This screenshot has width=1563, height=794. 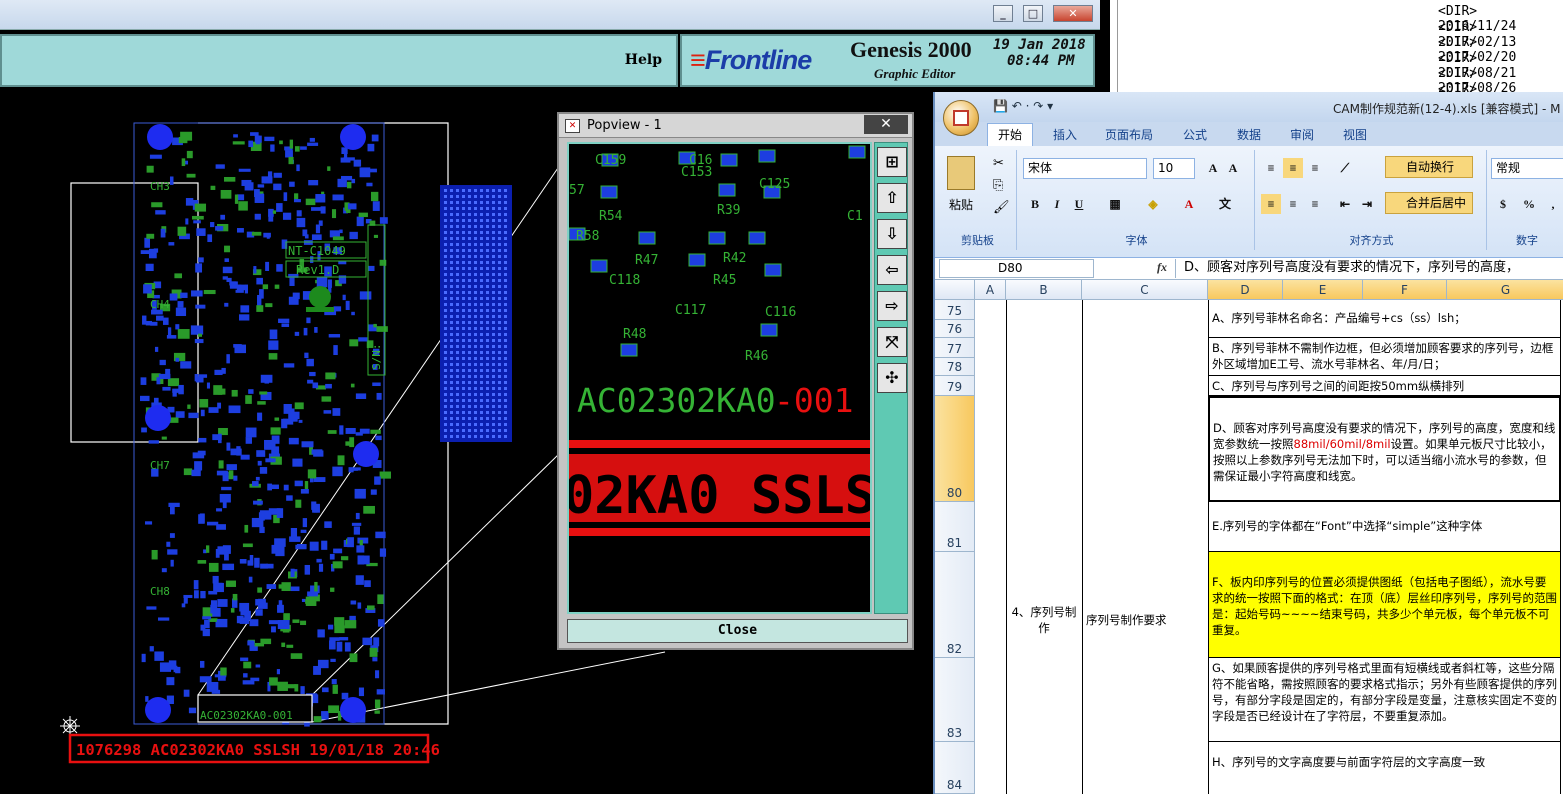 I want to click on copy-icon: ⎘, so click(x=998, y=185).